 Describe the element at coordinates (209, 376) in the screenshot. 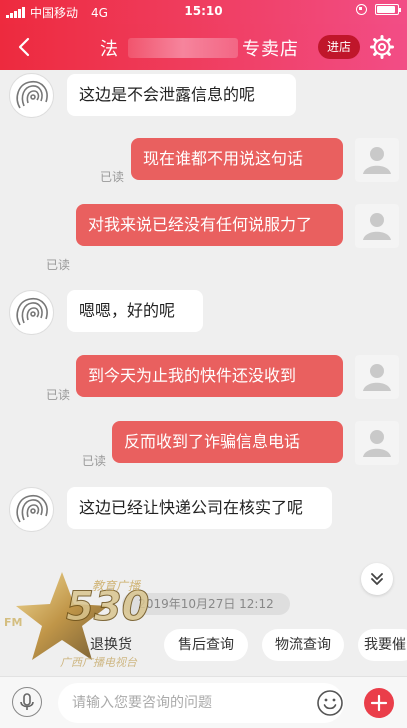

I see `message-bubble-outgoing: 到今天为止我的快件还没收到` at that location.